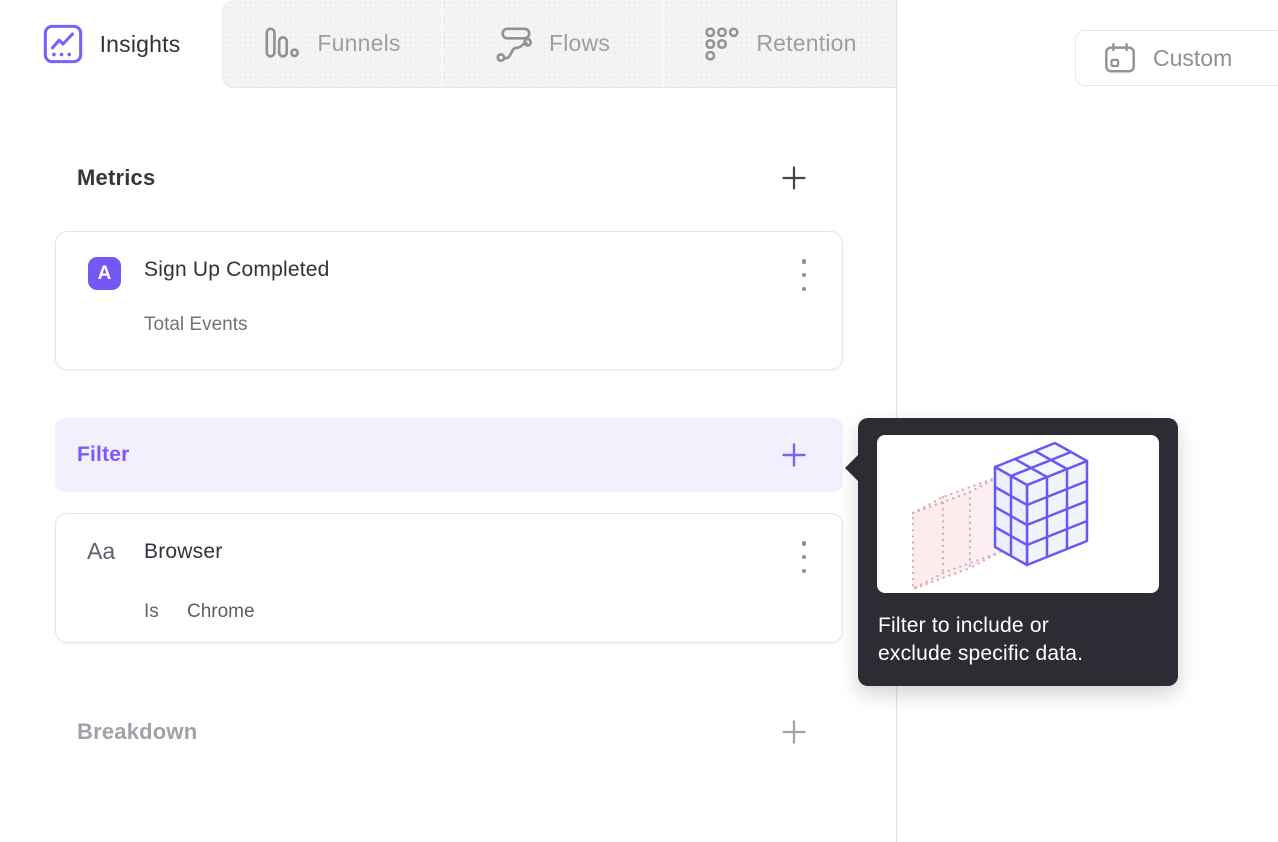 This screenshot has width=1278, height=842. What do you see at coordinates (359, 43) in the screenshot?
I see `tab-funnels-label: Funnels` at bounding box center [359, 43].